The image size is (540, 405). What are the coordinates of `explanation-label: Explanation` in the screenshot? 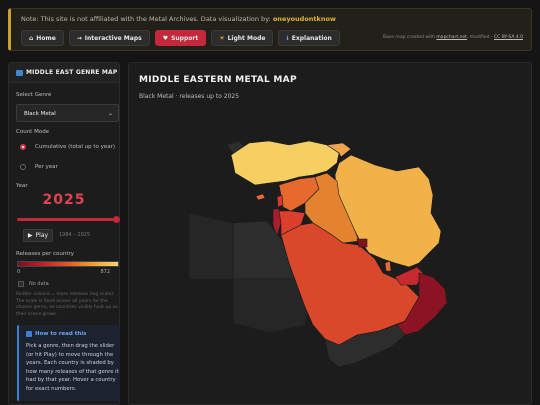 It's located at (311, 38).